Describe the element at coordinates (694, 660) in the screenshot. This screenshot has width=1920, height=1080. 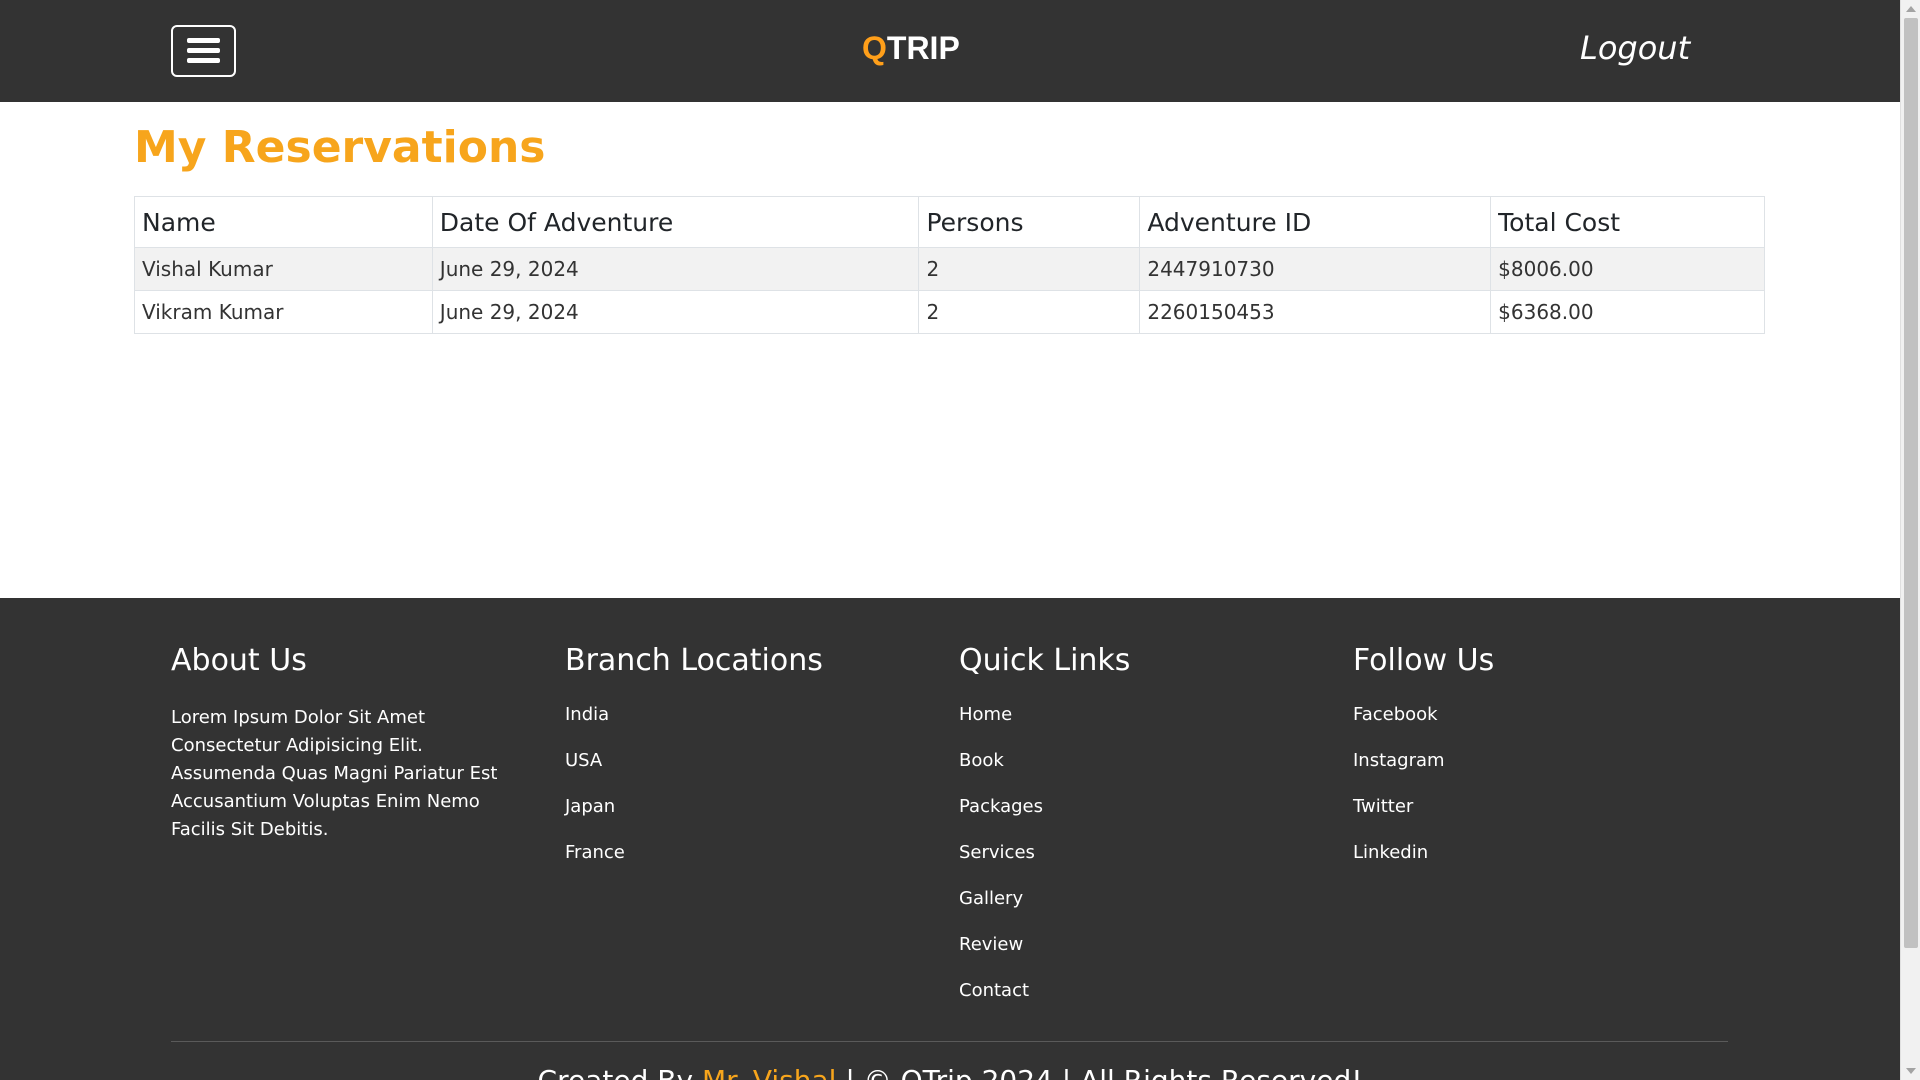
I see `footer-branches-title: Branch Locations` at that location.